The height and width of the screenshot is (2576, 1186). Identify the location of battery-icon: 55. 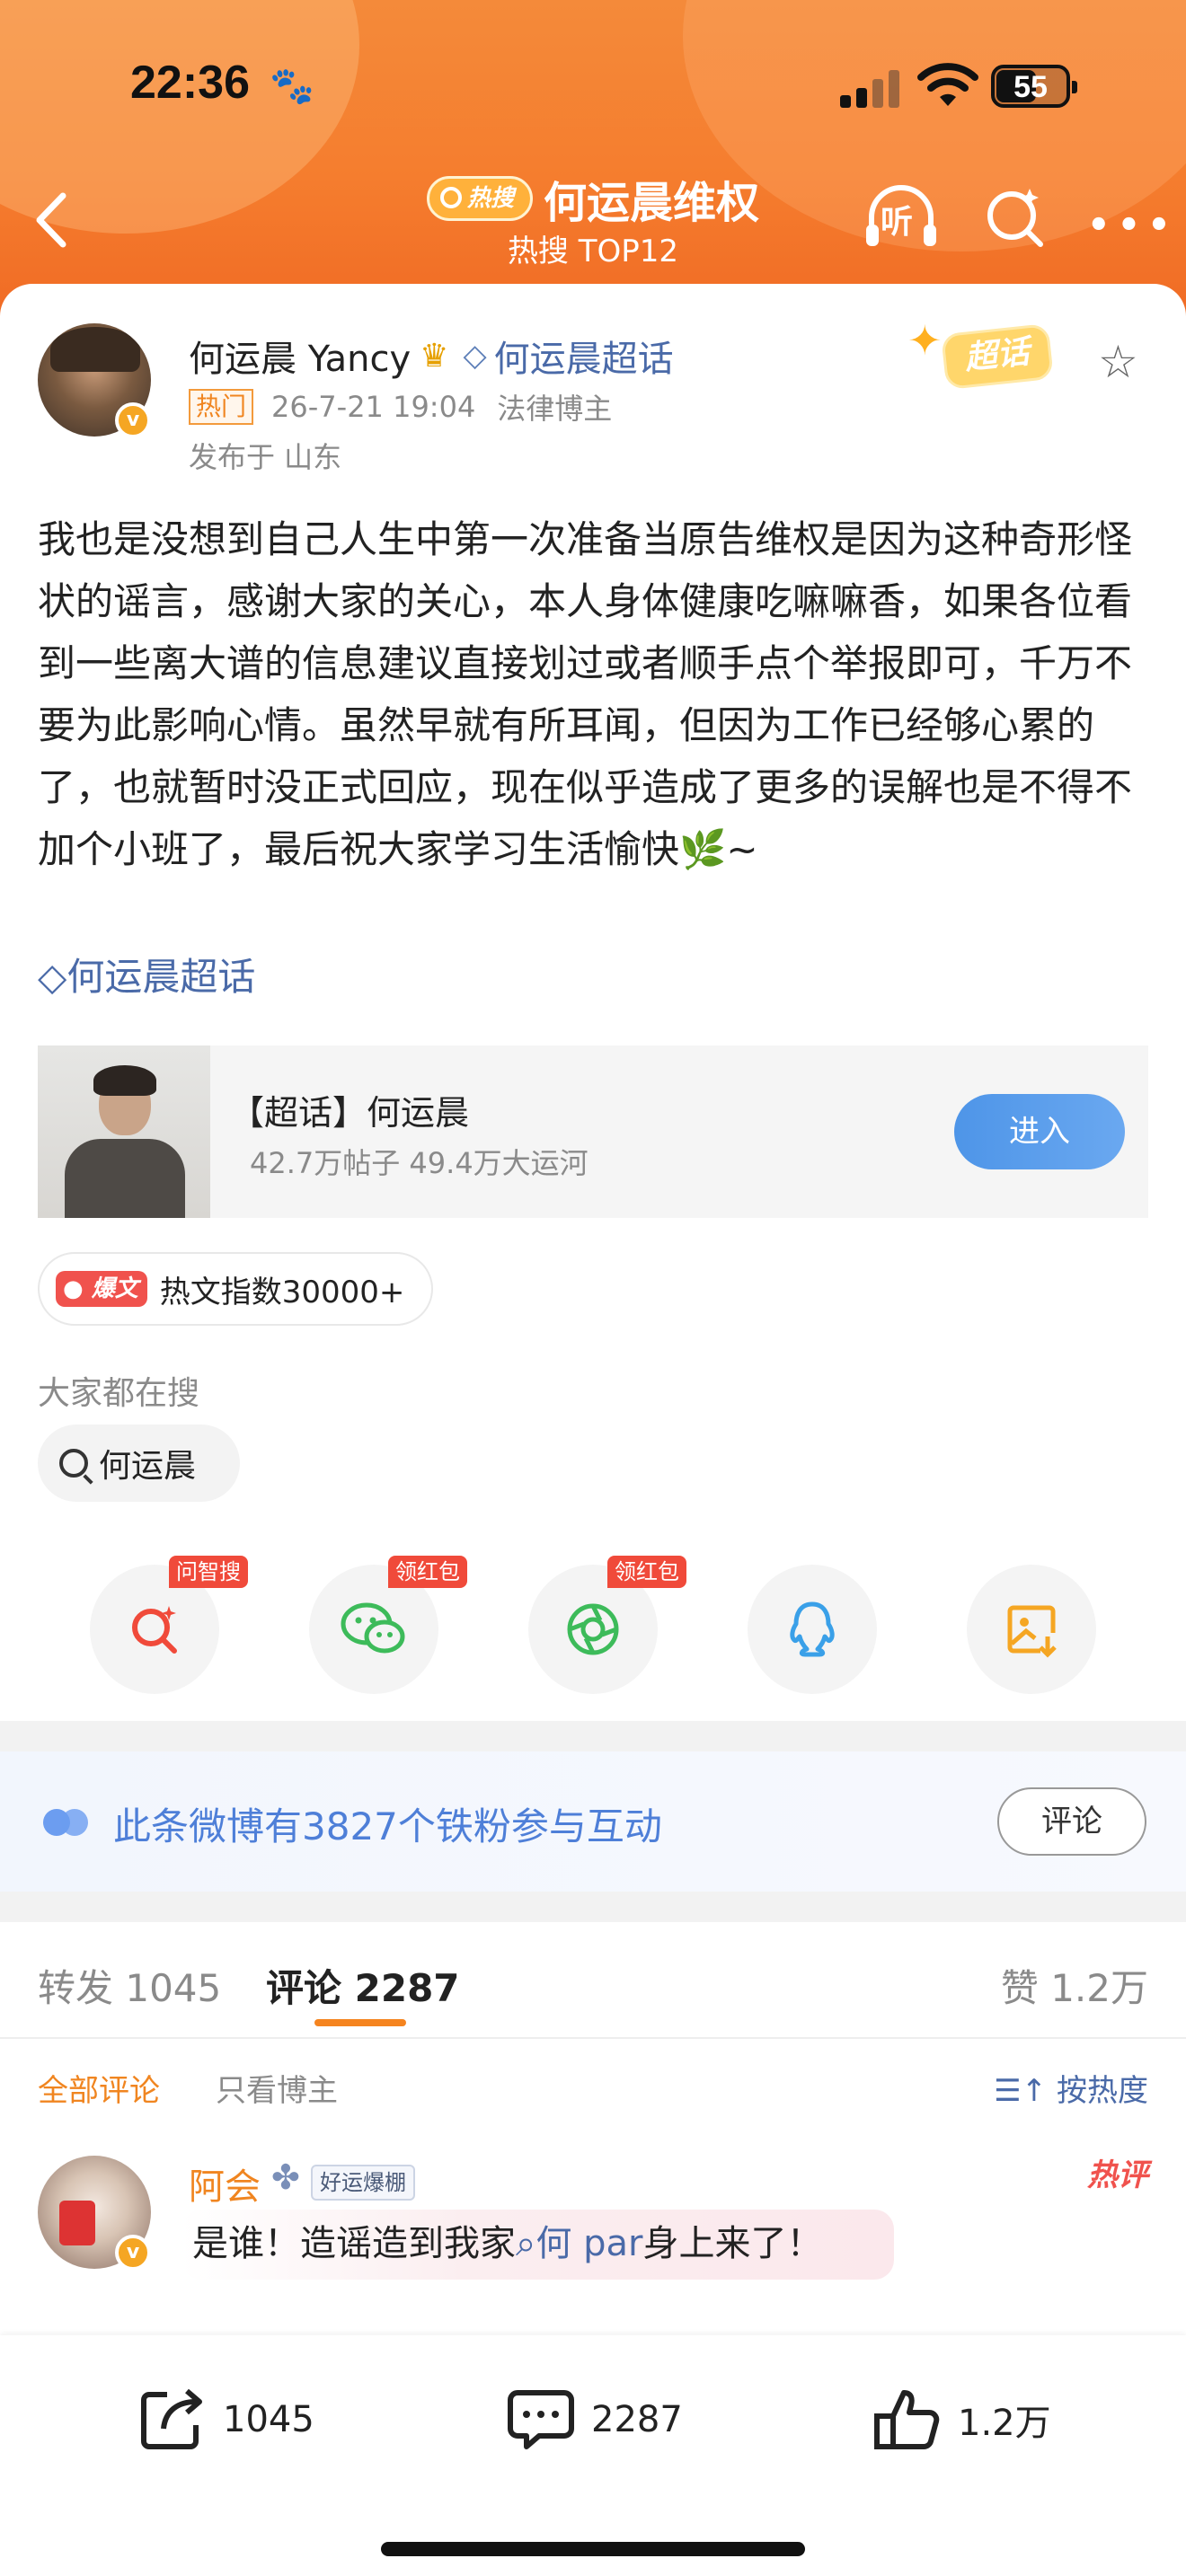
(1034, 86).